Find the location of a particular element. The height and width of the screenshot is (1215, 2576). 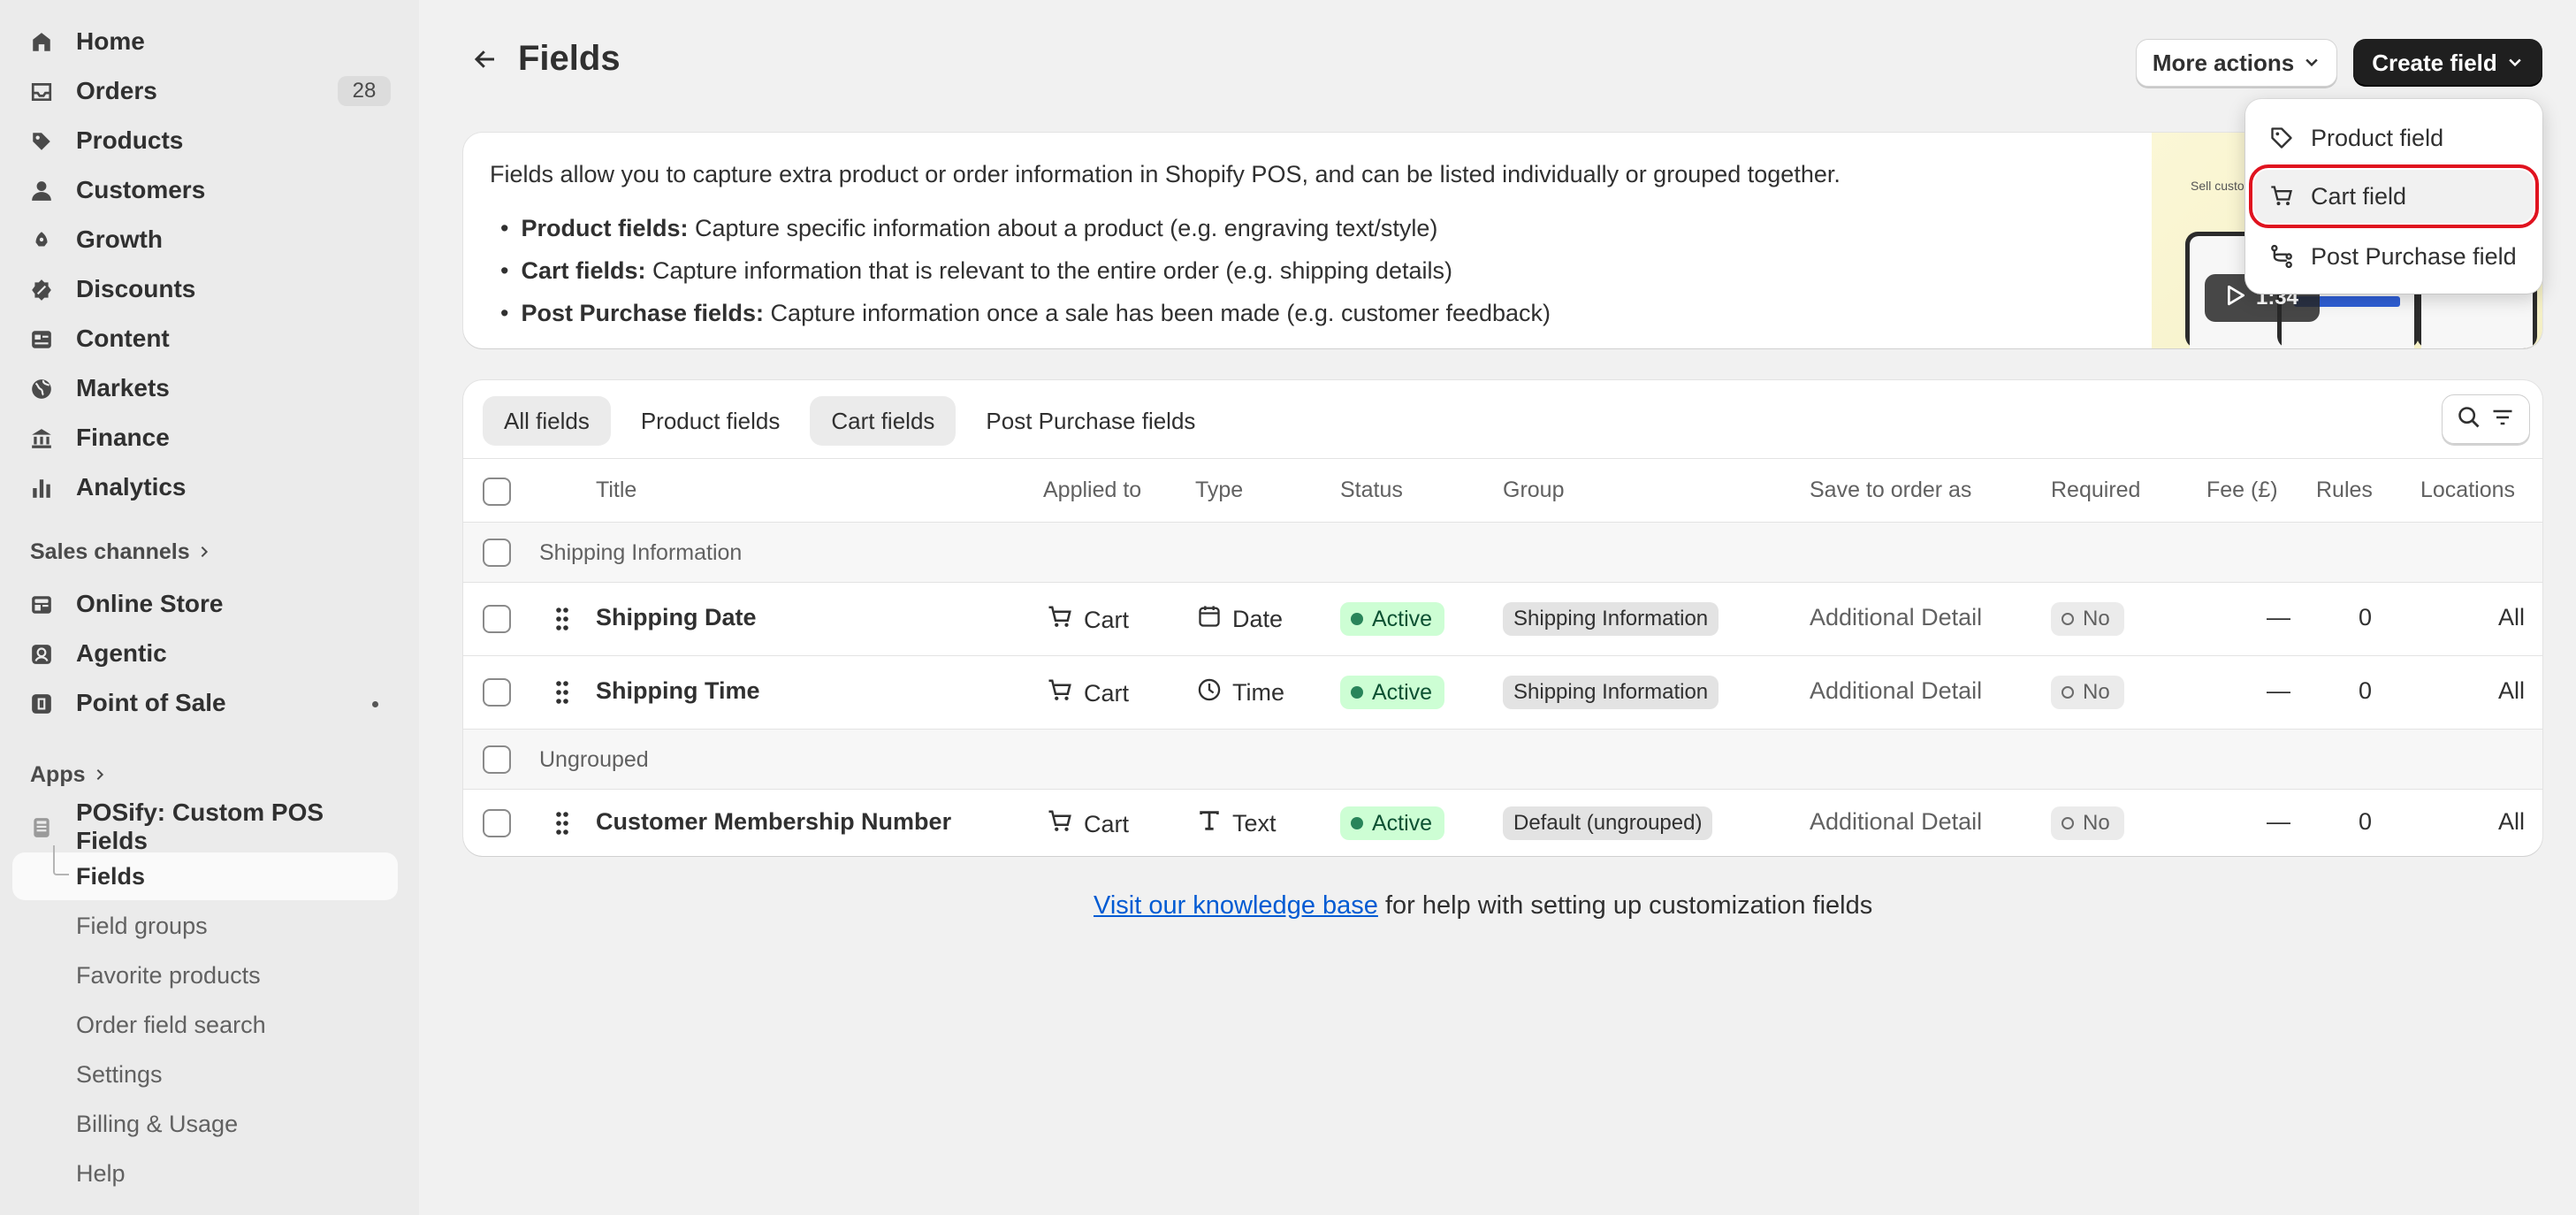

select-all-checkbox is located at coordinates (497, 492).